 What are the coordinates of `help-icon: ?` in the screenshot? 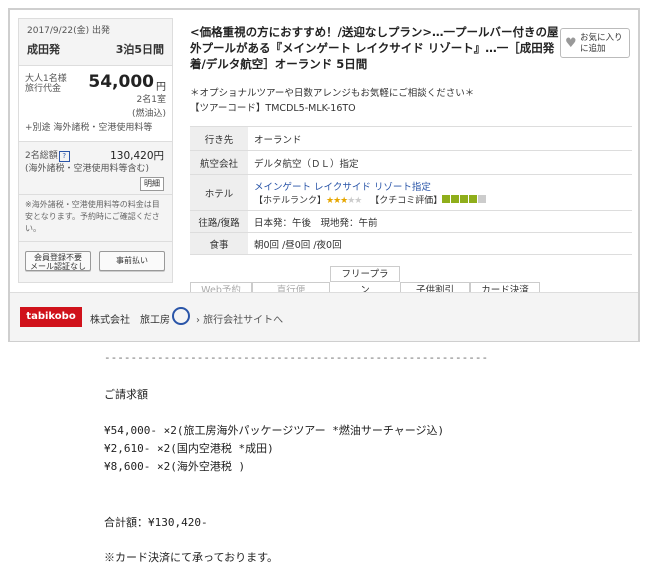 It's located at (64, 156).